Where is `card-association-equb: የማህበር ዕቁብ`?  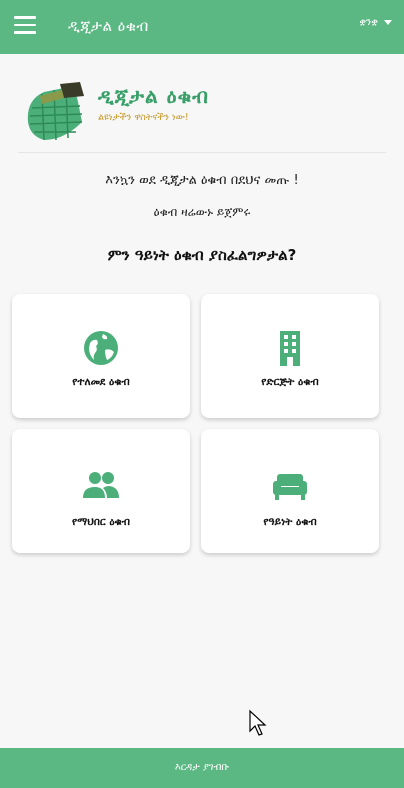
card-association-equb: የማህበር ዕቁብ is located at coordinates (101, 491).